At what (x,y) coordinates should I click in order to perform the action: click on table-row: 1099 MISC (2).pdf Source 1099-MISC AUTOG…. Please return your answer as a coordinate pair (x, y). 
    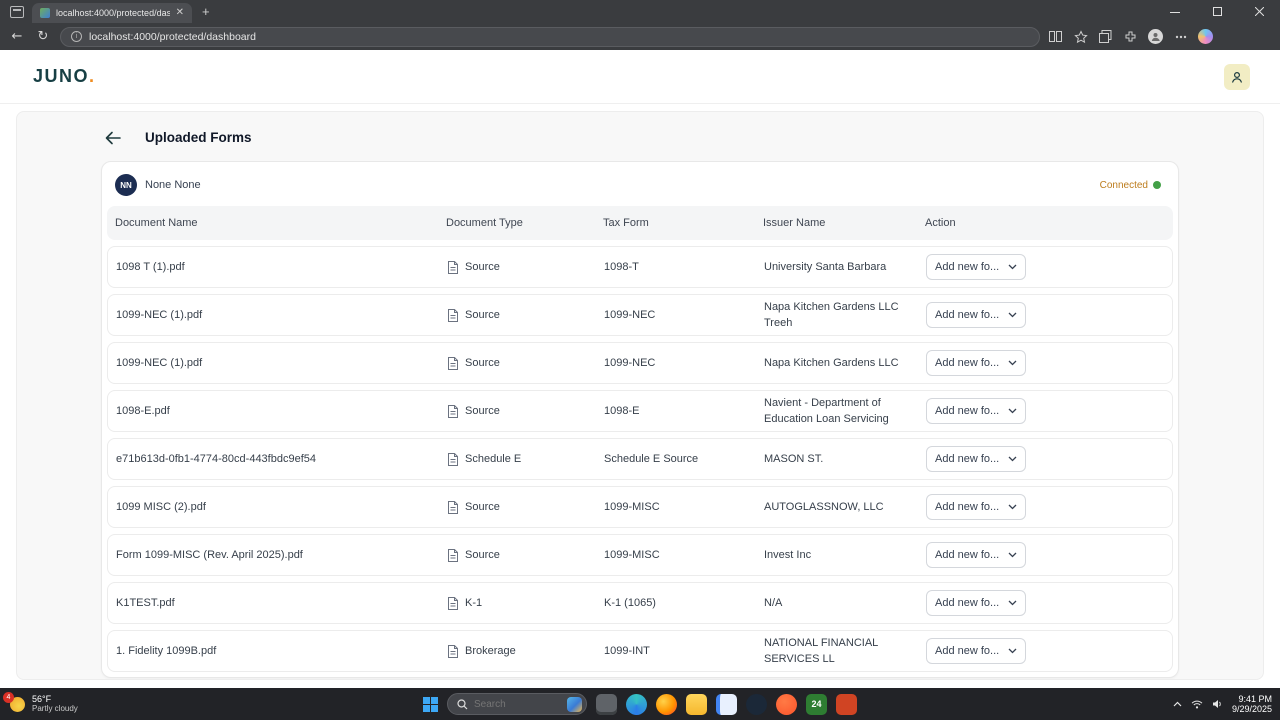
    Looking at the image, I should click on (640, 507).